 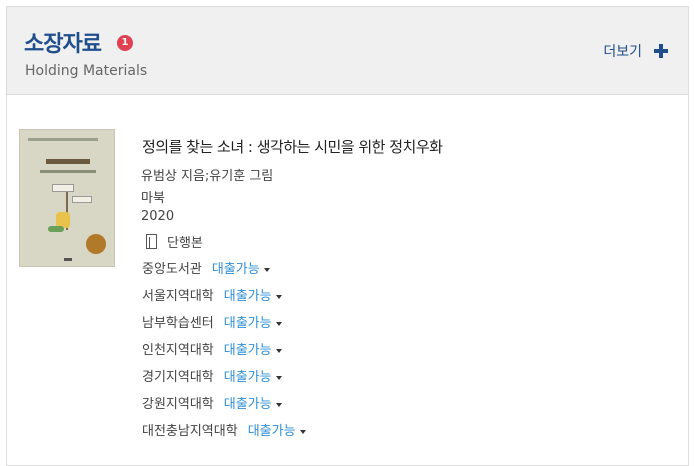 I want to click on holding-row: 대전충남지역대학 대출가능, so click(x=224, y=430).